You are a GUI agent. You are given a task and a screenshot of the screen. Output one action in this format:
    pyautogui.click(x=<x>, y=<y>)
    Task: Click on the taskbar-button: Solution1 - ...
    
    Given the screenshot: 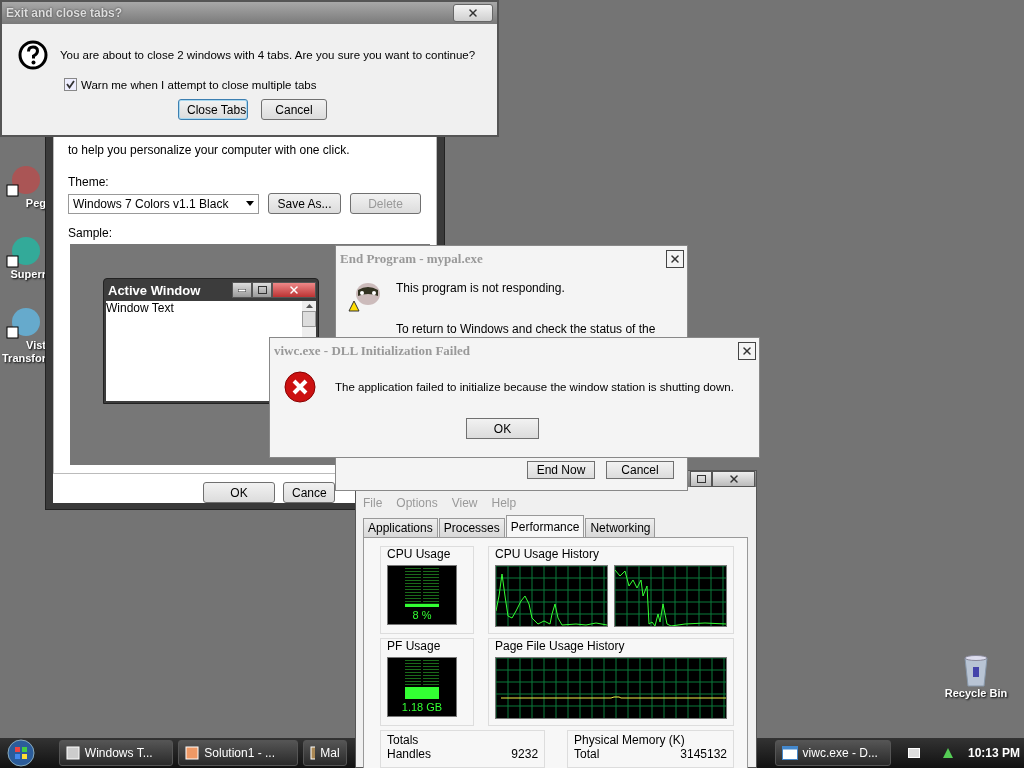 What is the action you would take?
    pyautogui.click(x=238, y=753)
    